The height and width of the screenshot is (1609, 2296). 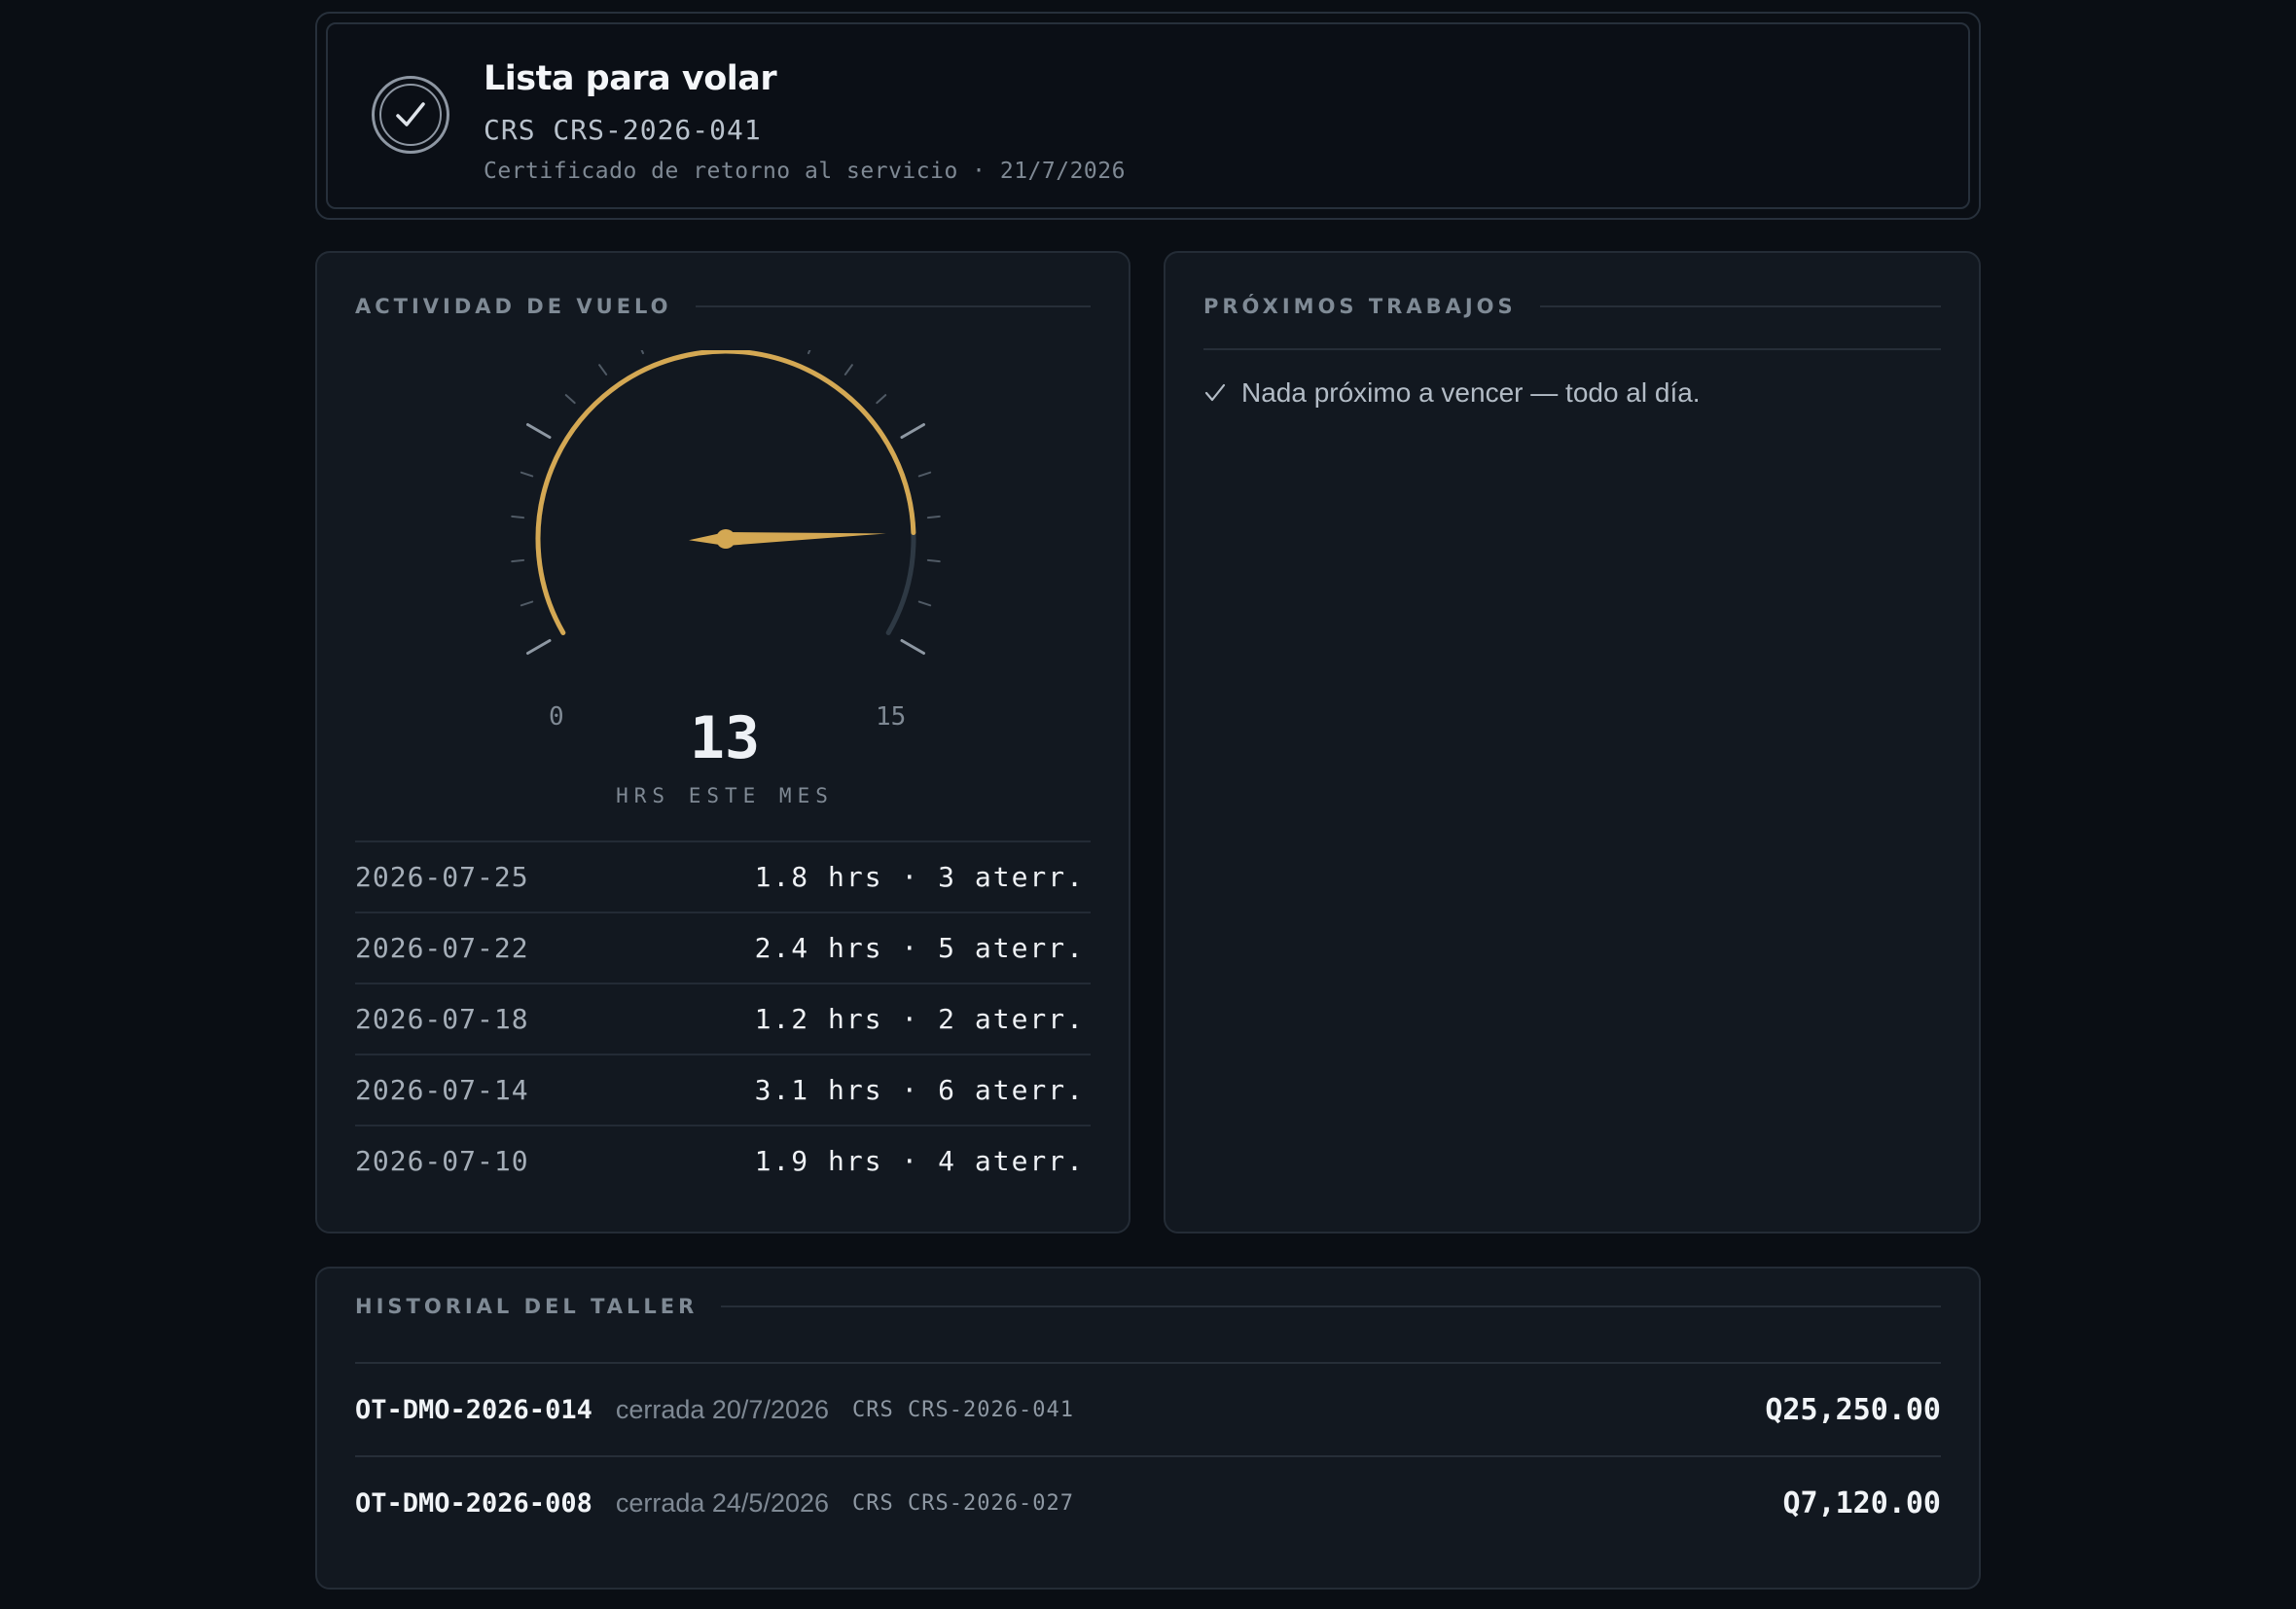 What do you see at coordinates (919, 1019) in the screenshot?
I see `flight-hours-landings: 1.2 hrs · 2 aterr.` at bounding box center [919, 1019].